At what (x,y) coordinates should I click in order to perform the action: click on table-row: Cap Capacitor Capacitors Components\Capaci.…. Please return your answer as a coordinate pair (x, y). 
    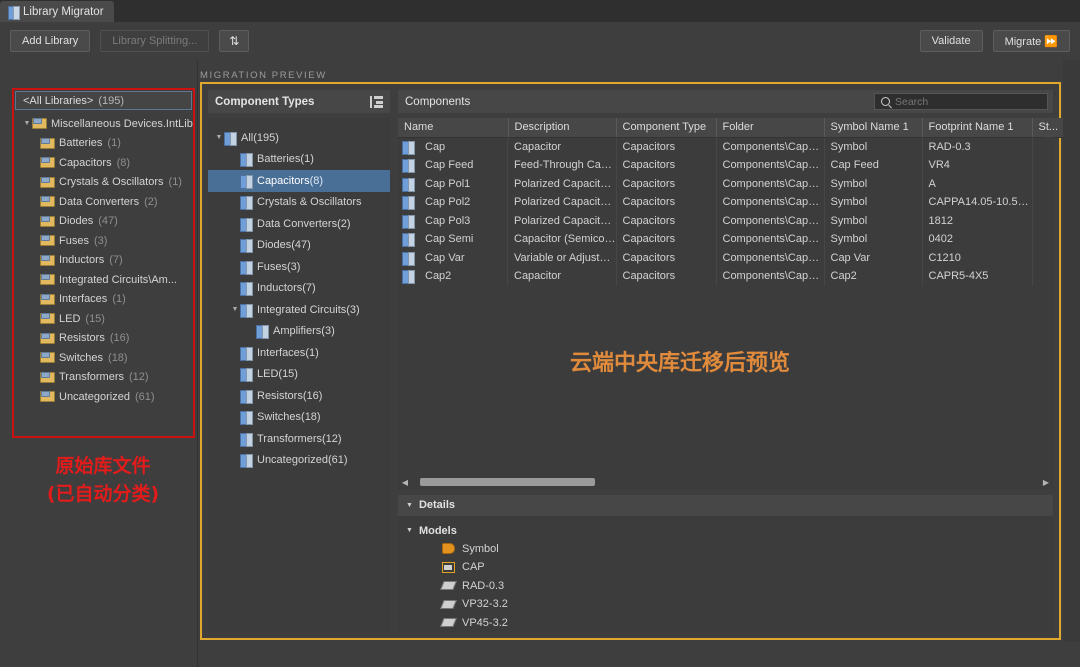
    Looking at the image, I should click on (734, 146).